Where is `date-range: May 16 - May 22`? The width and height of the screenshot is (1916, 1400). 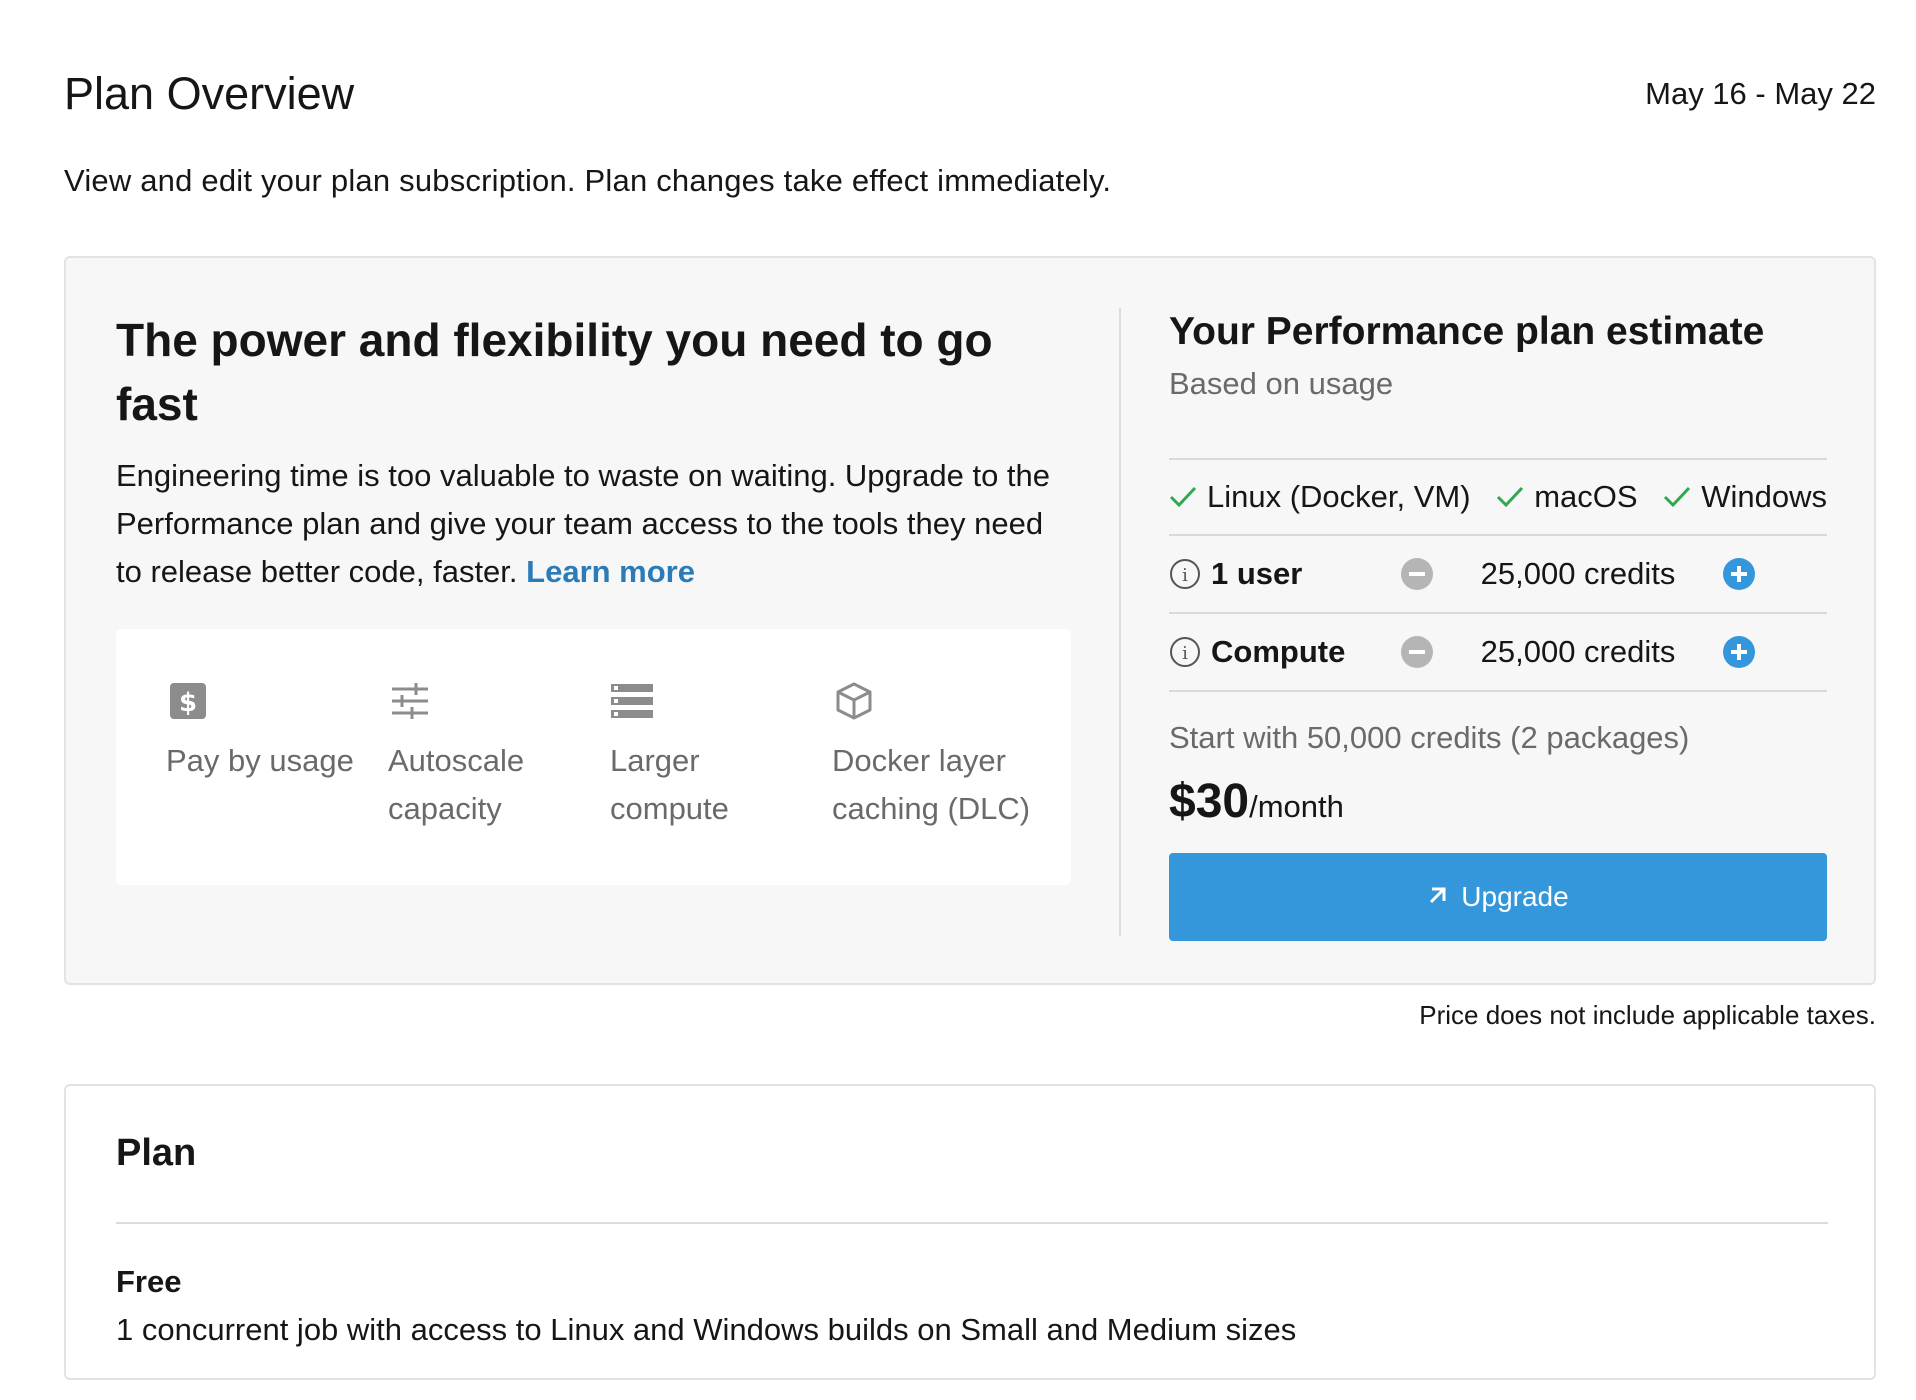 date-range: May 16 - May 22 is located at coordinates (1760, 93).